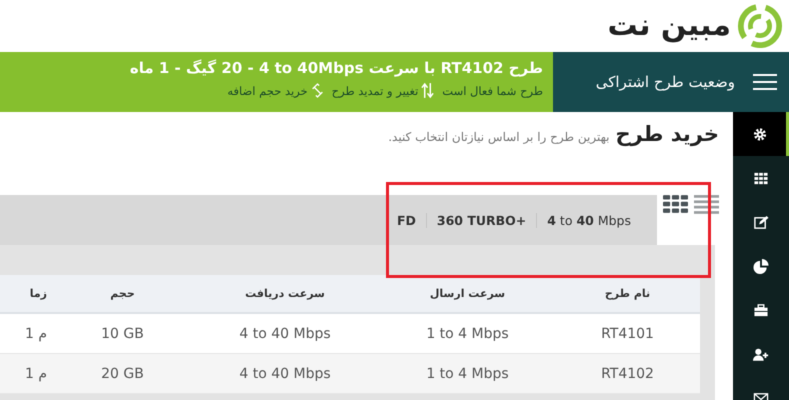  Describe the element at coordinates (706, 204) in the screenshot. I see `list-view-icon` at that location.